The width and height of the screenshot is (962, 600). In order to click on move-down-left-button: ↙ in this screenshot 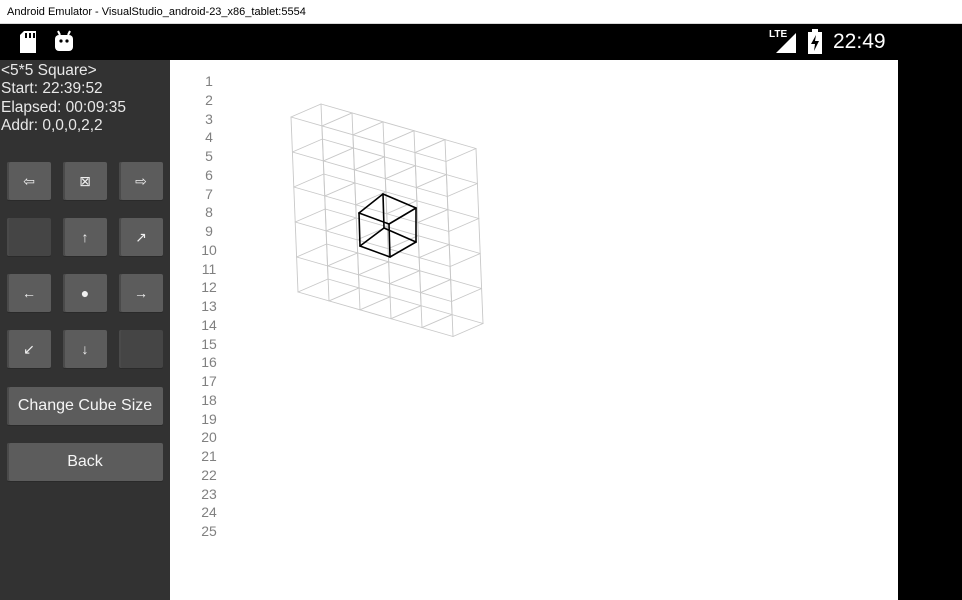, I will do `click(29, 349)`.